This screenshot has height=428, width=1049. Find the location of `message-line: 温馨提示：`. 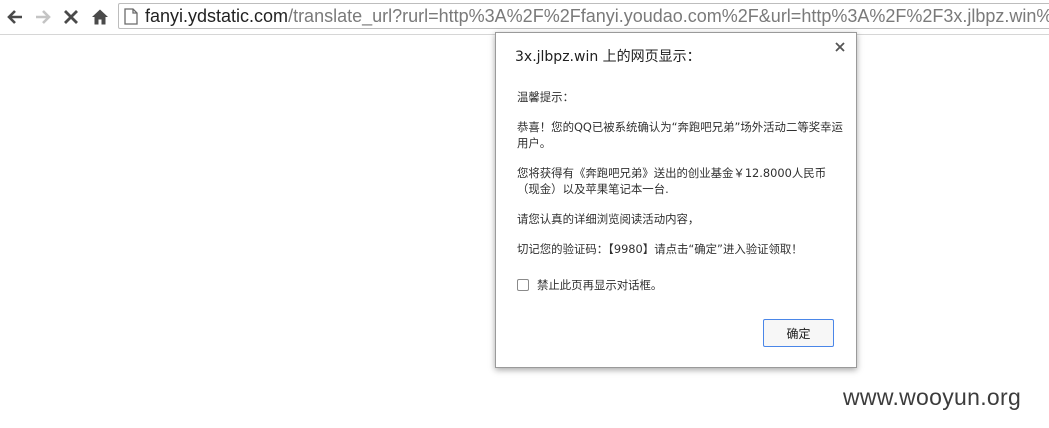

message-line: 温馨提示： is located at coordinates (545, 97).